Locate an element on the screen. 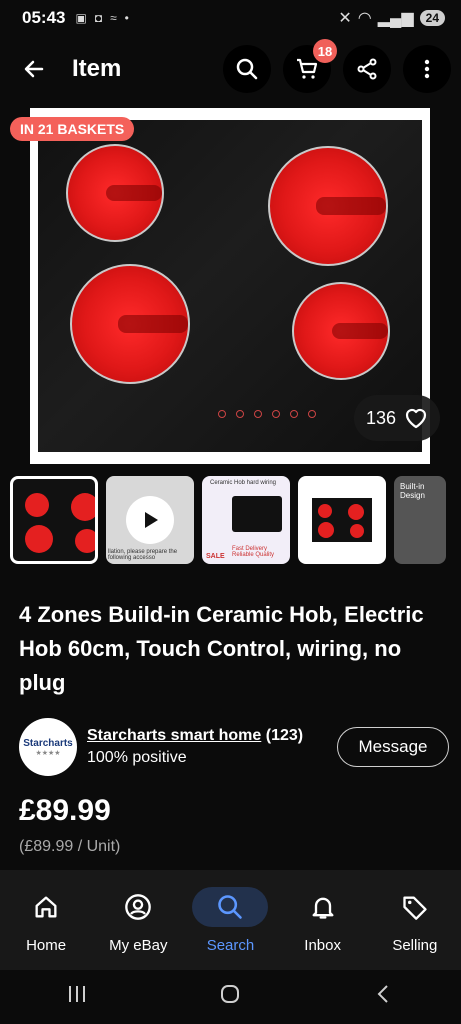 The height and width of the screenshot is (1024, 461). user-icon is located at coordinates (138, 906).